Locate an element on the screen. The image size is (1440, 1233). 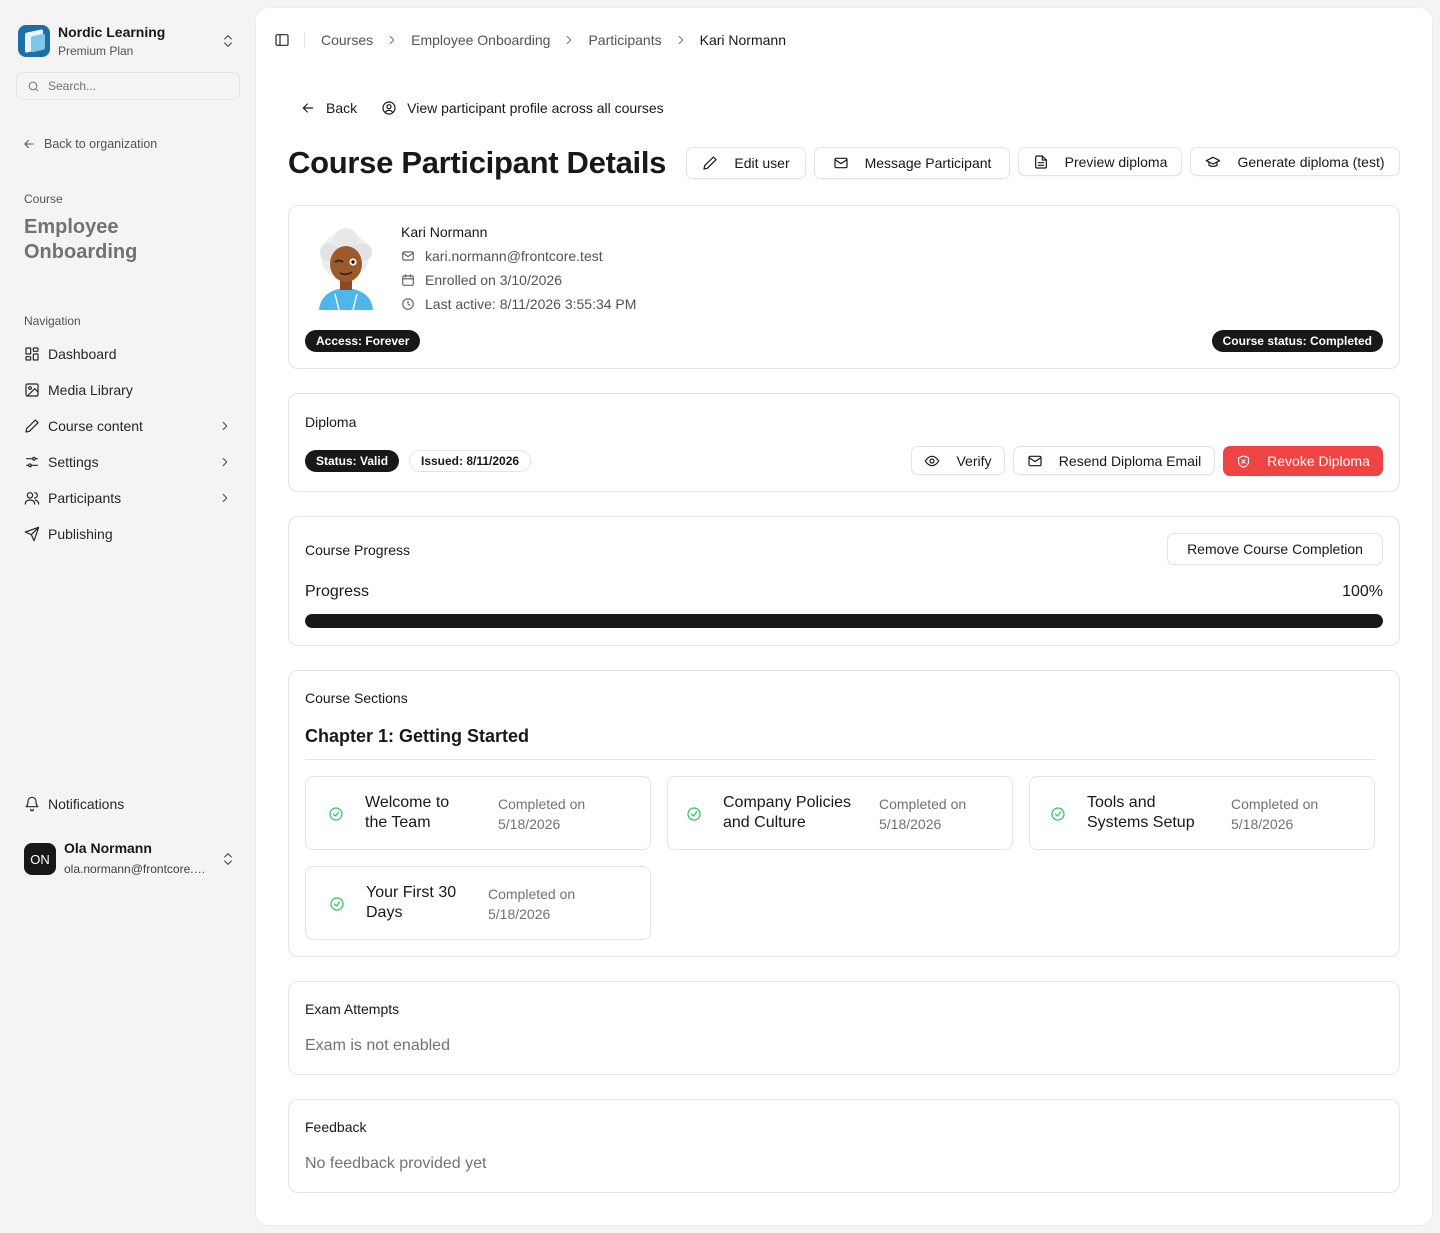
participant-enrolled-row: Enrolled on 3/10/2026 is located at coordinates (481, 280).